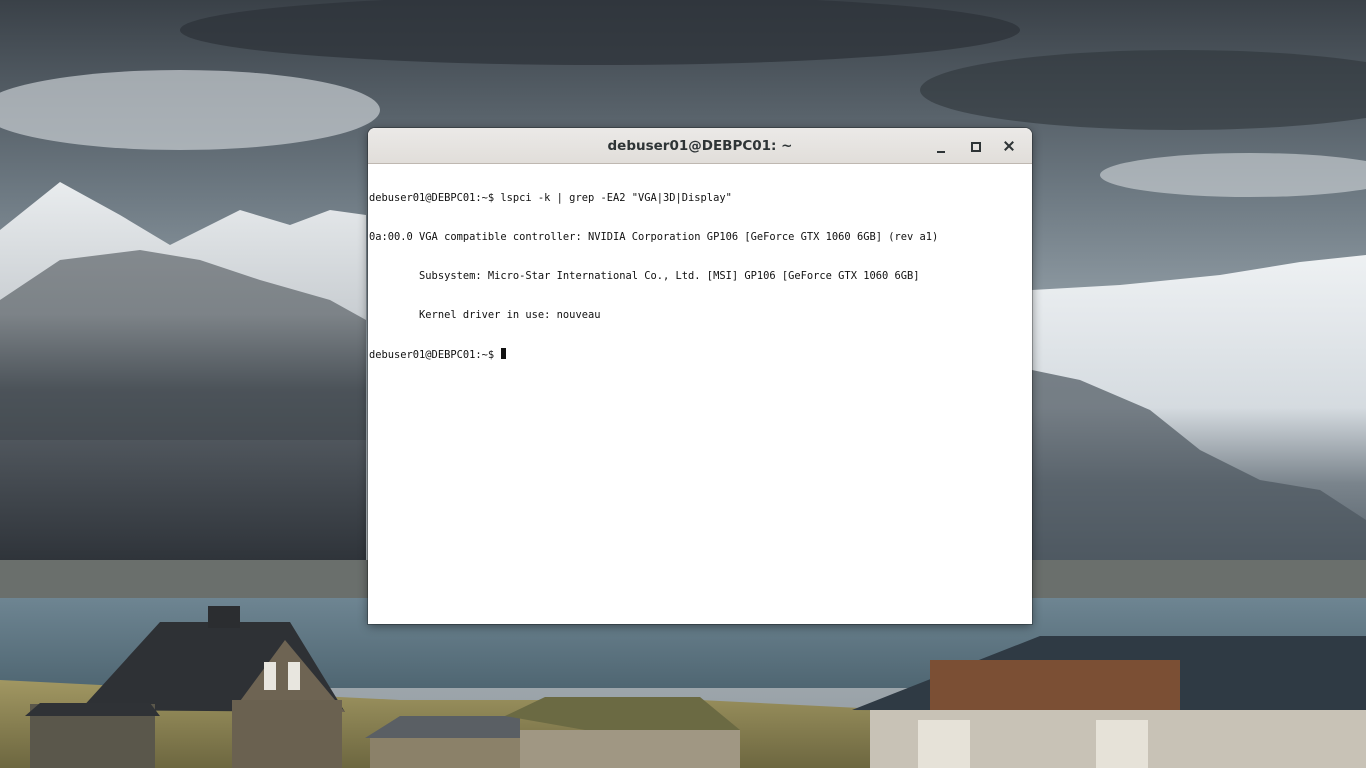  Describe the element at coordinates (504, 353) in the screenshot. I see `terminal-cursor` at that location.